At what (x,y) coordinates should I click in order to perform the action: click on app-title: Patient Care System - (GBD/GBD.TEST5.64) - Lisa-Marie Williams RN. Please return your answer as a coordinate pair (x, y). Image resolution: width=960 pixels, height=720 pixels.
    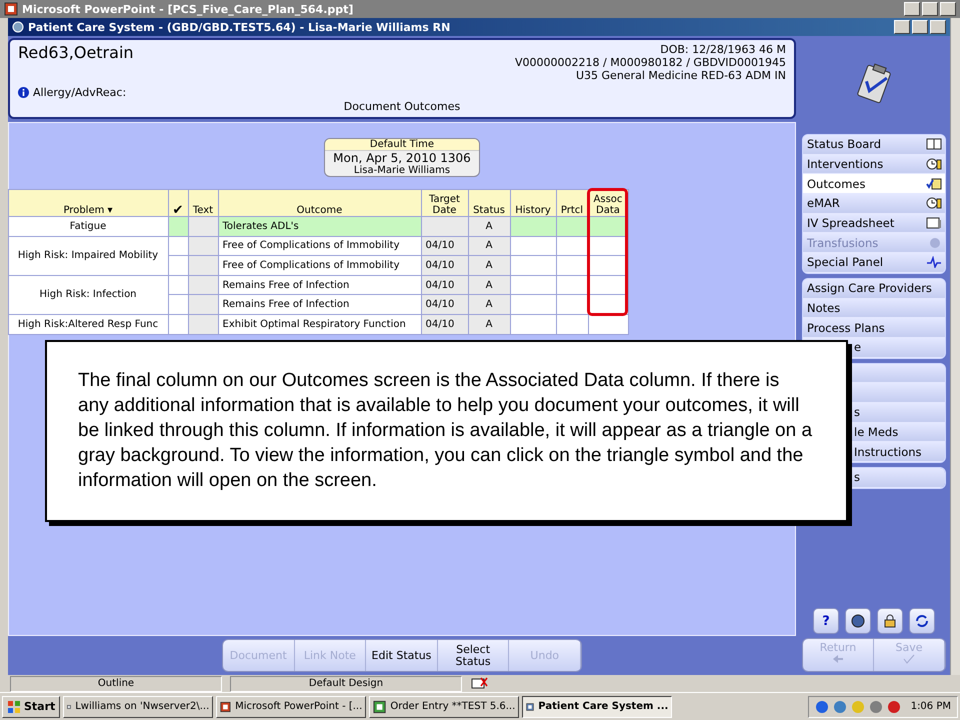
    Looking at the image, I should click on (239, 27).